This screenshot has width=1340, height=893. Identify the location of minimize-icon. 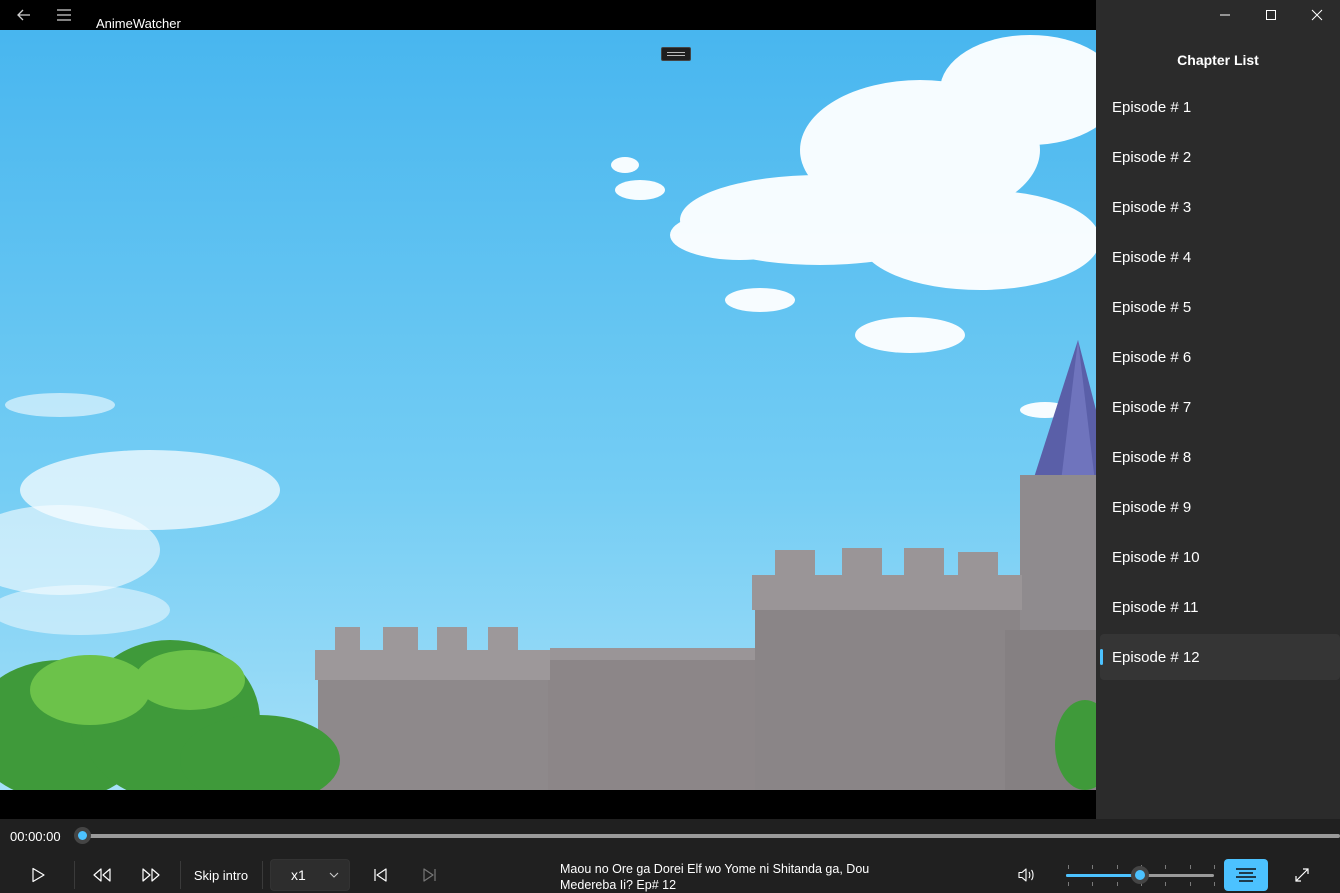
(1225, 15).